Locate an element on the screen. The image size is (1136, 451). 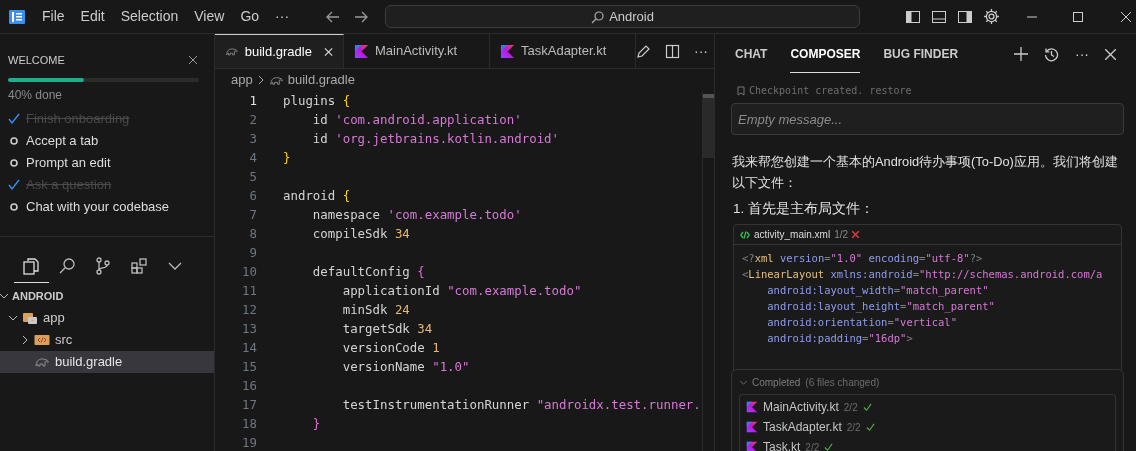
menu-item: ··· is located at coordinates (282, 16).